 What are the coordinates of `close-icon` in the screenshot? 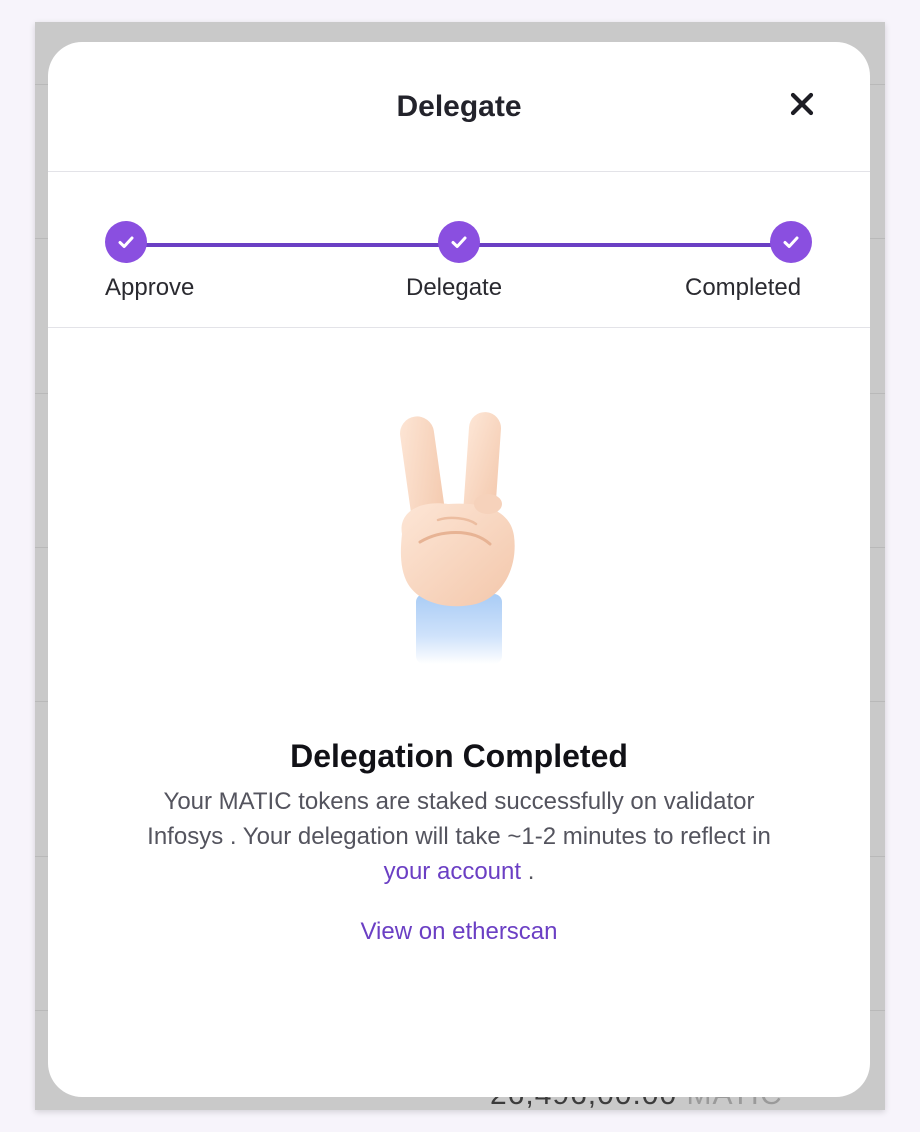 It's located at (802, 104).